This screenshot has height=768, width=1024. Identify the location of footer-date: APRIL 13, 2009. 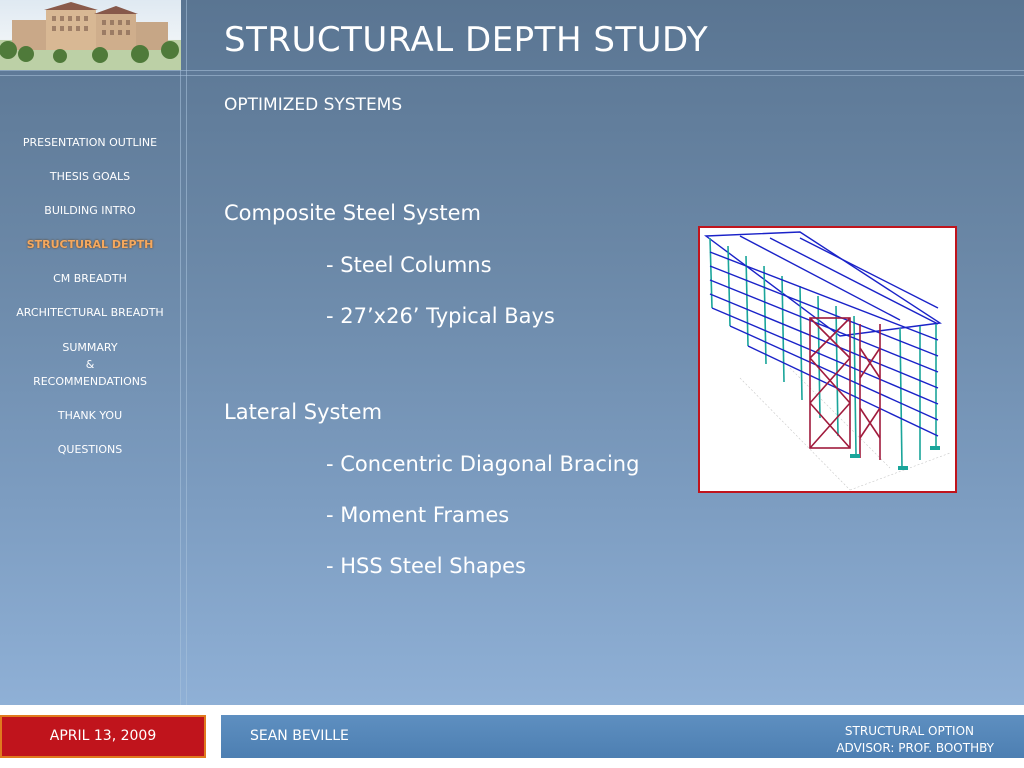
(103, 736).